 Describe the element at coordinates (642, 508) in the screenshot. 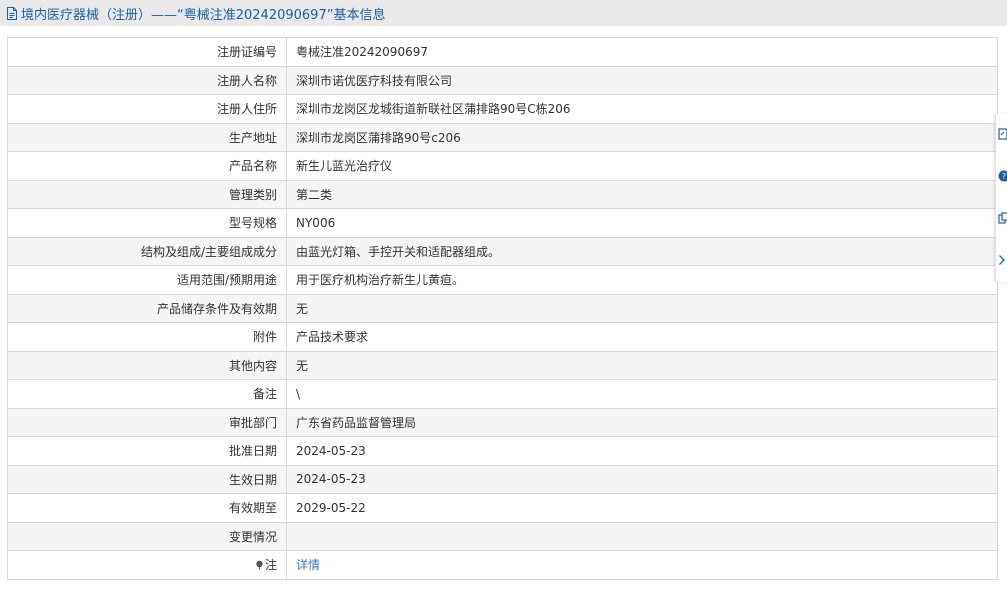

I see `field-value: 2029-05-22` at that location.